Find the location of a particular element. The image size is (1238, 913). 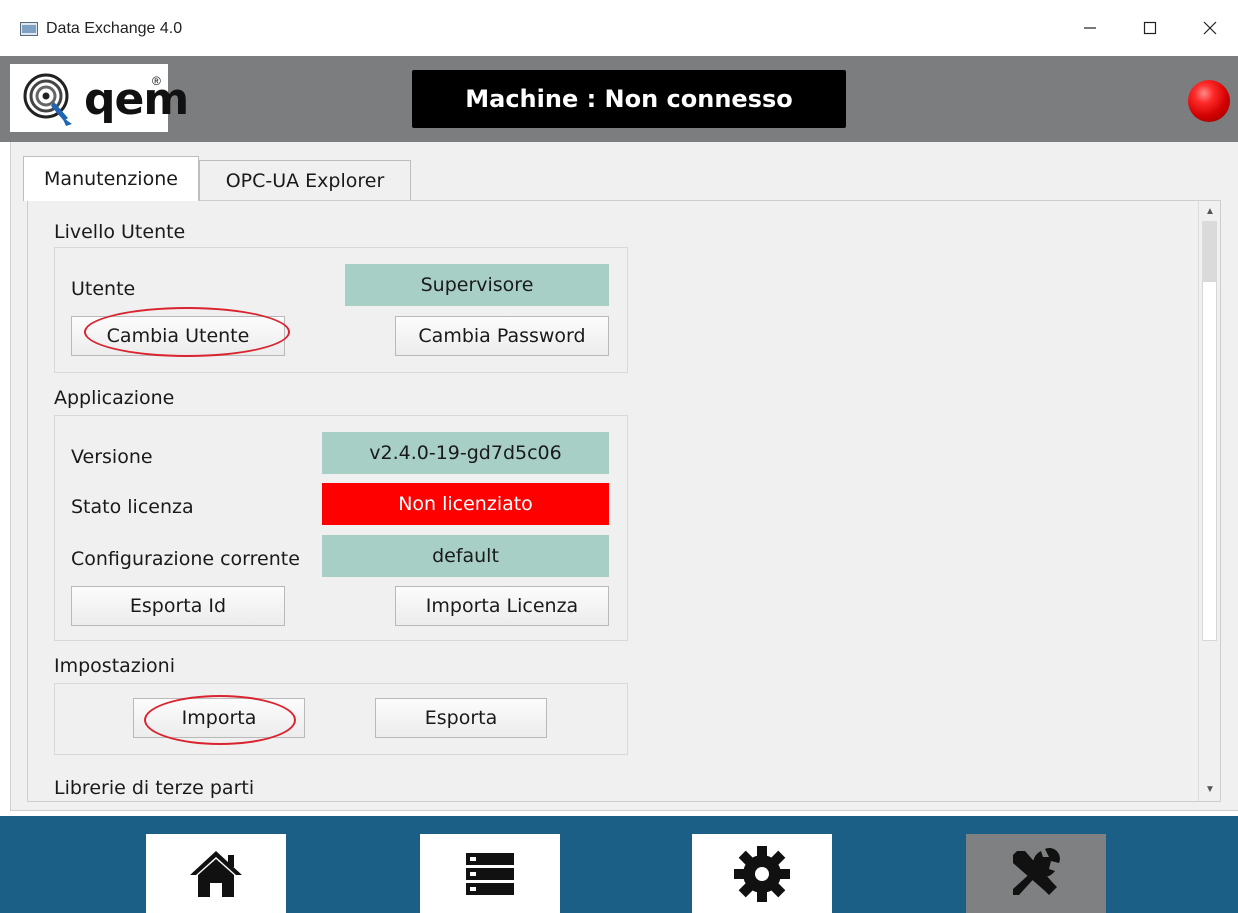

esporta-id-button: Esporta Id is located at coordinates (178, 606).